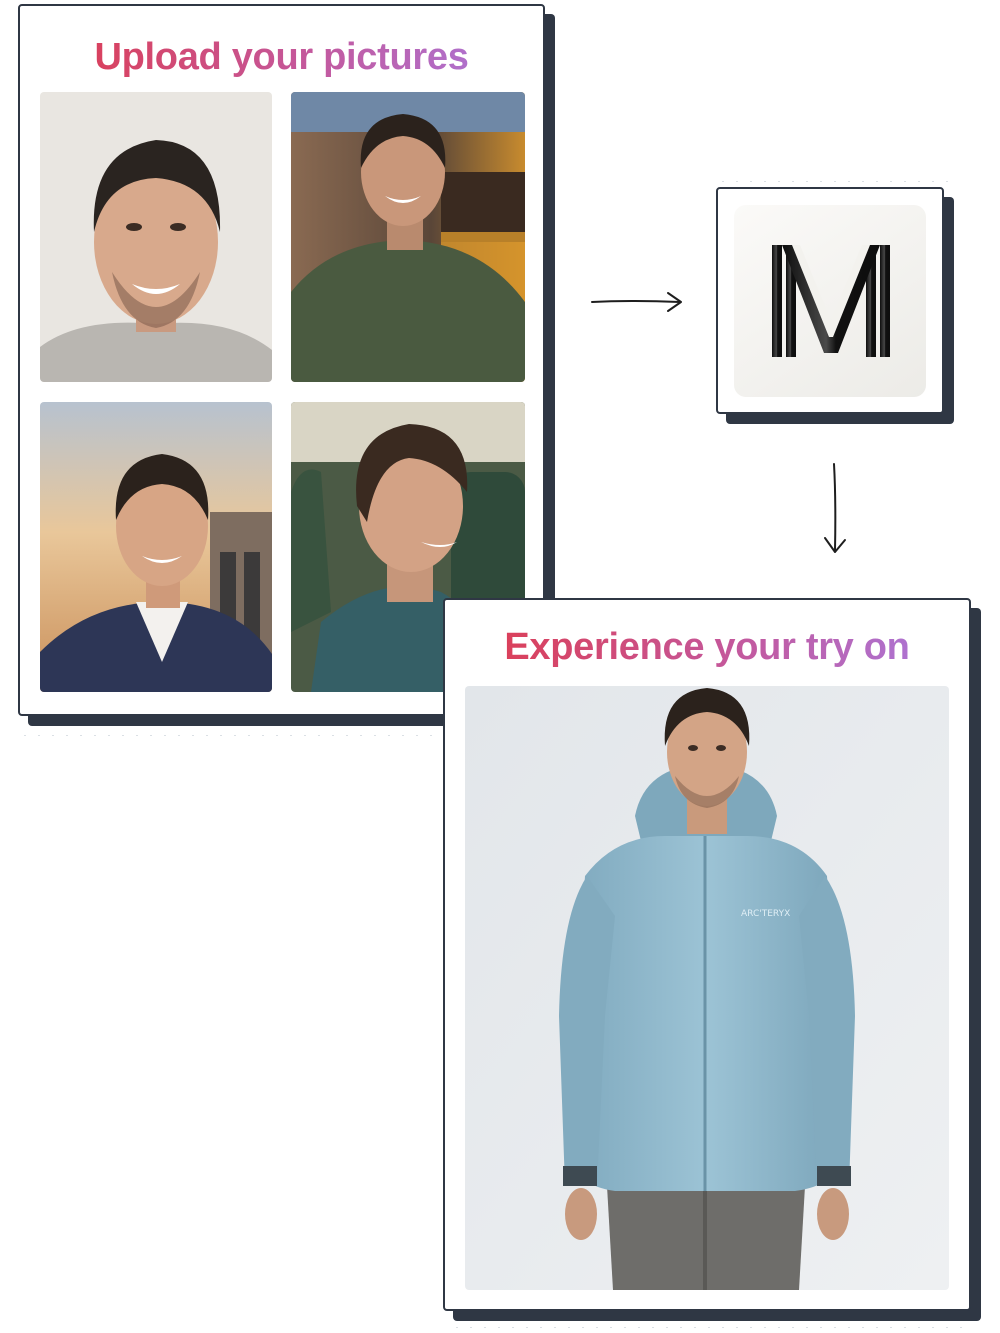 The image size is (1000, 1333). I want to click on m-logo-tile, so click(830, 301).